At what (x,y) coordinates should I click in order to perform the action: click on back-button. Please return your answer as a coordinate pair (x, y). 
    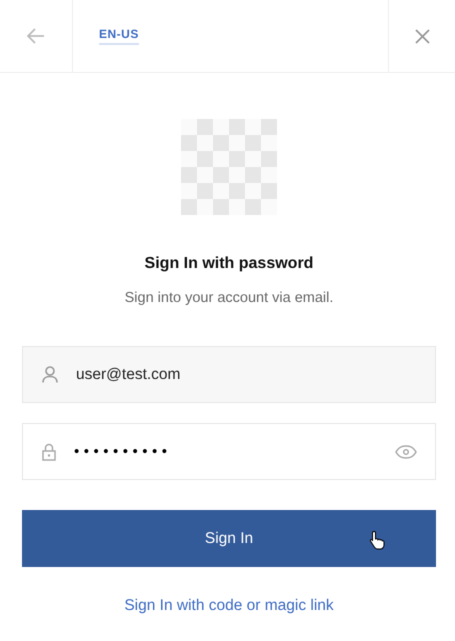
    Looking at the image, I should click on (36, 36).